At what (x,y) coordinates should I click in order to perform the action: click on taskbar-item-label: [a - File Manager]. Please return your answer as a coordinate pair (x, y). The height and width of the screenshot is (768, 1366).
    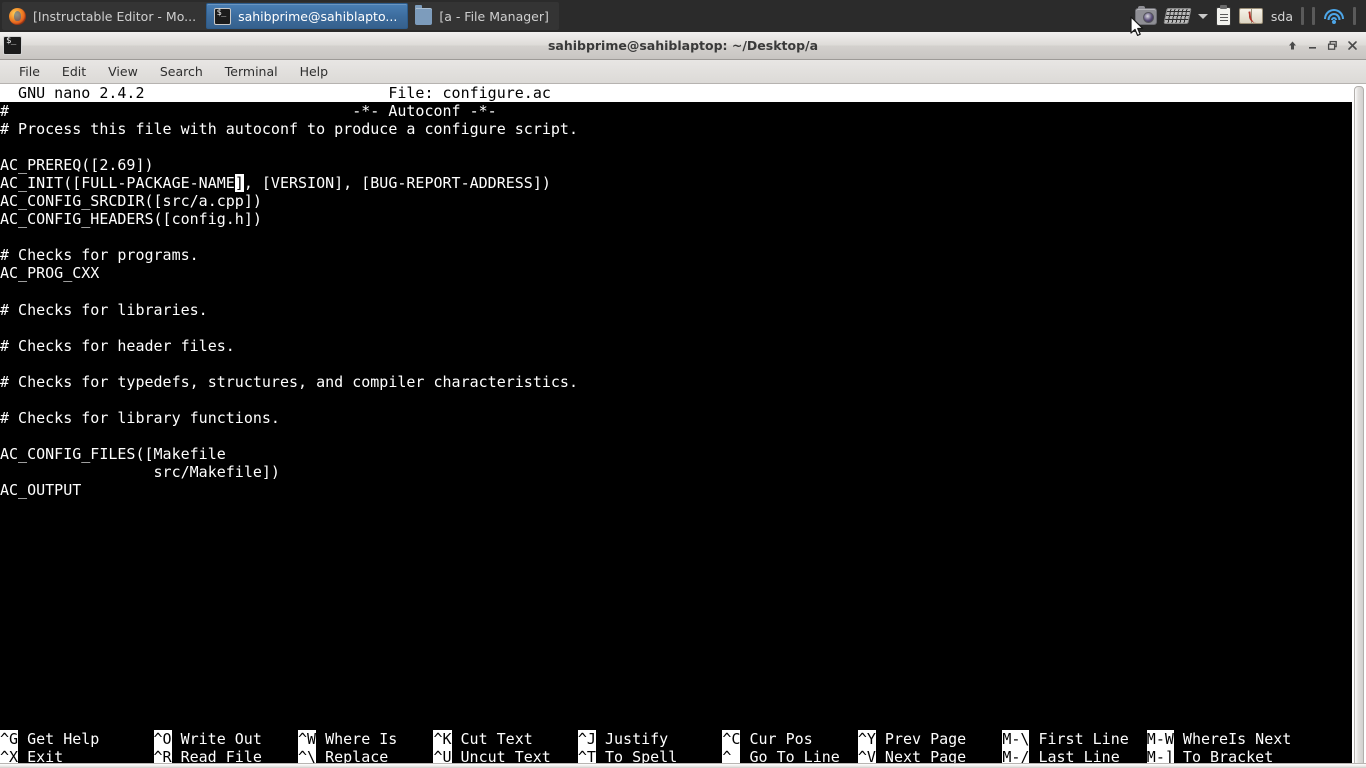
    Looking at the image, I should click on (494, 16).